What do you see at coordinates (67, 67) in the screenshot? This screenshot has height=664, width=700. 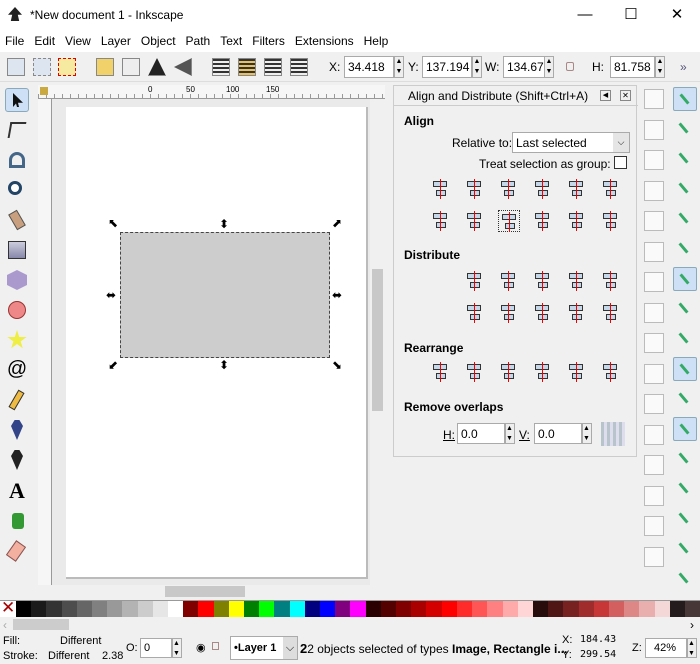 I see `deselect-icon` at bounding box center [67, 67].